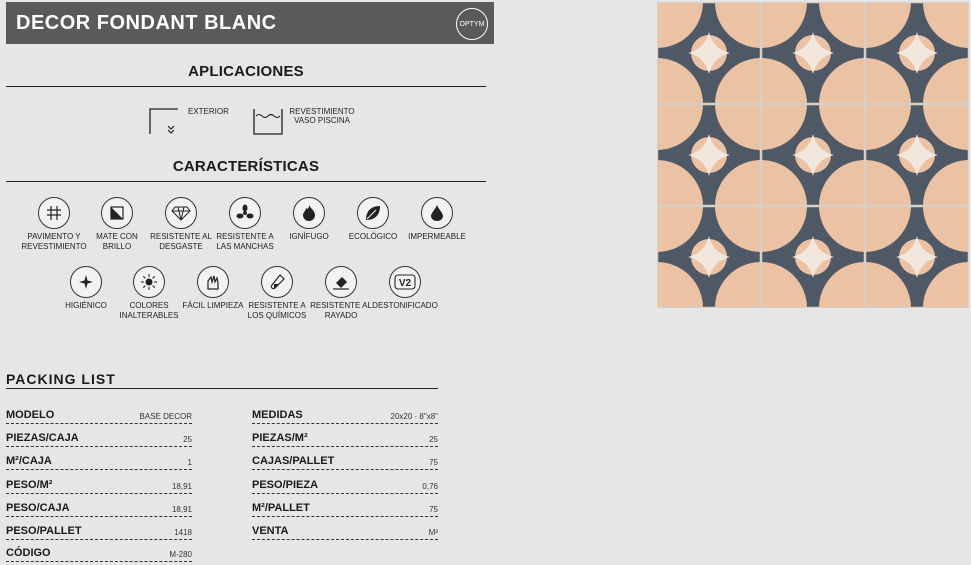  I want to click on feature-cleaning: FÁCIL LIMPIEZA, so click(213, 288).